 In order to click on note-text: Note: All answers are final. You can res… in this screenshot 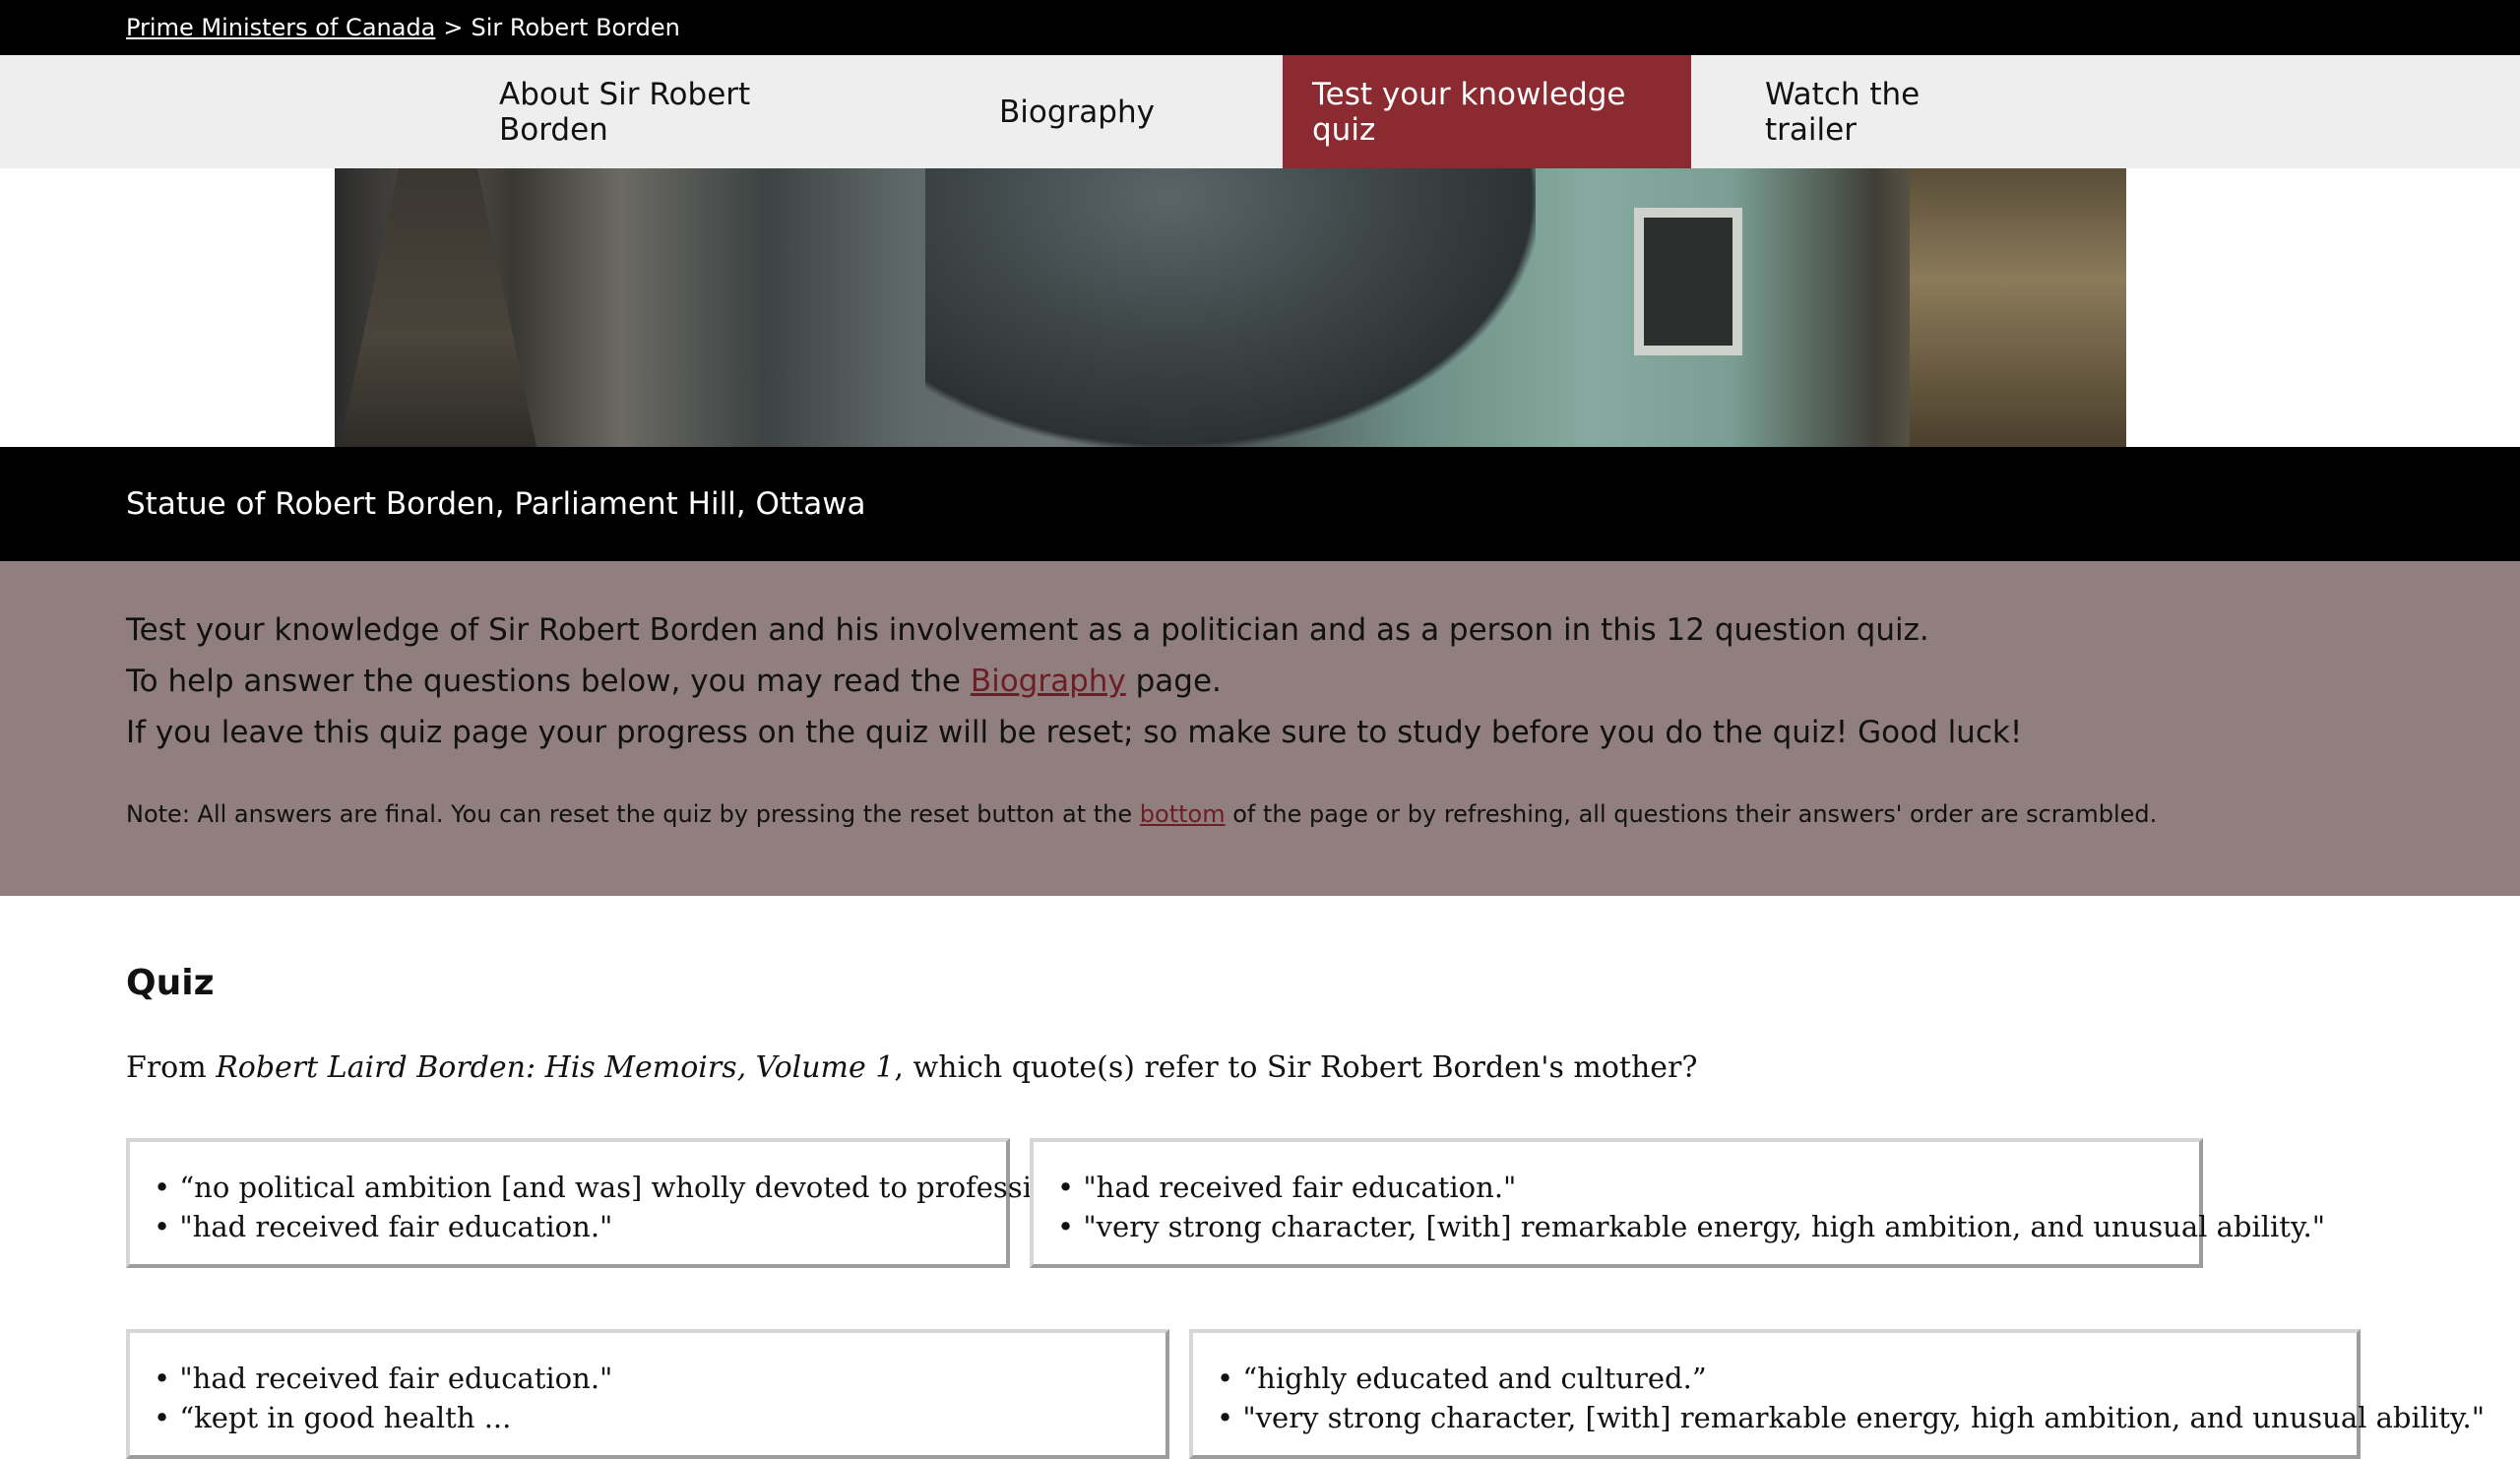, I will do `click(633, 814)`.